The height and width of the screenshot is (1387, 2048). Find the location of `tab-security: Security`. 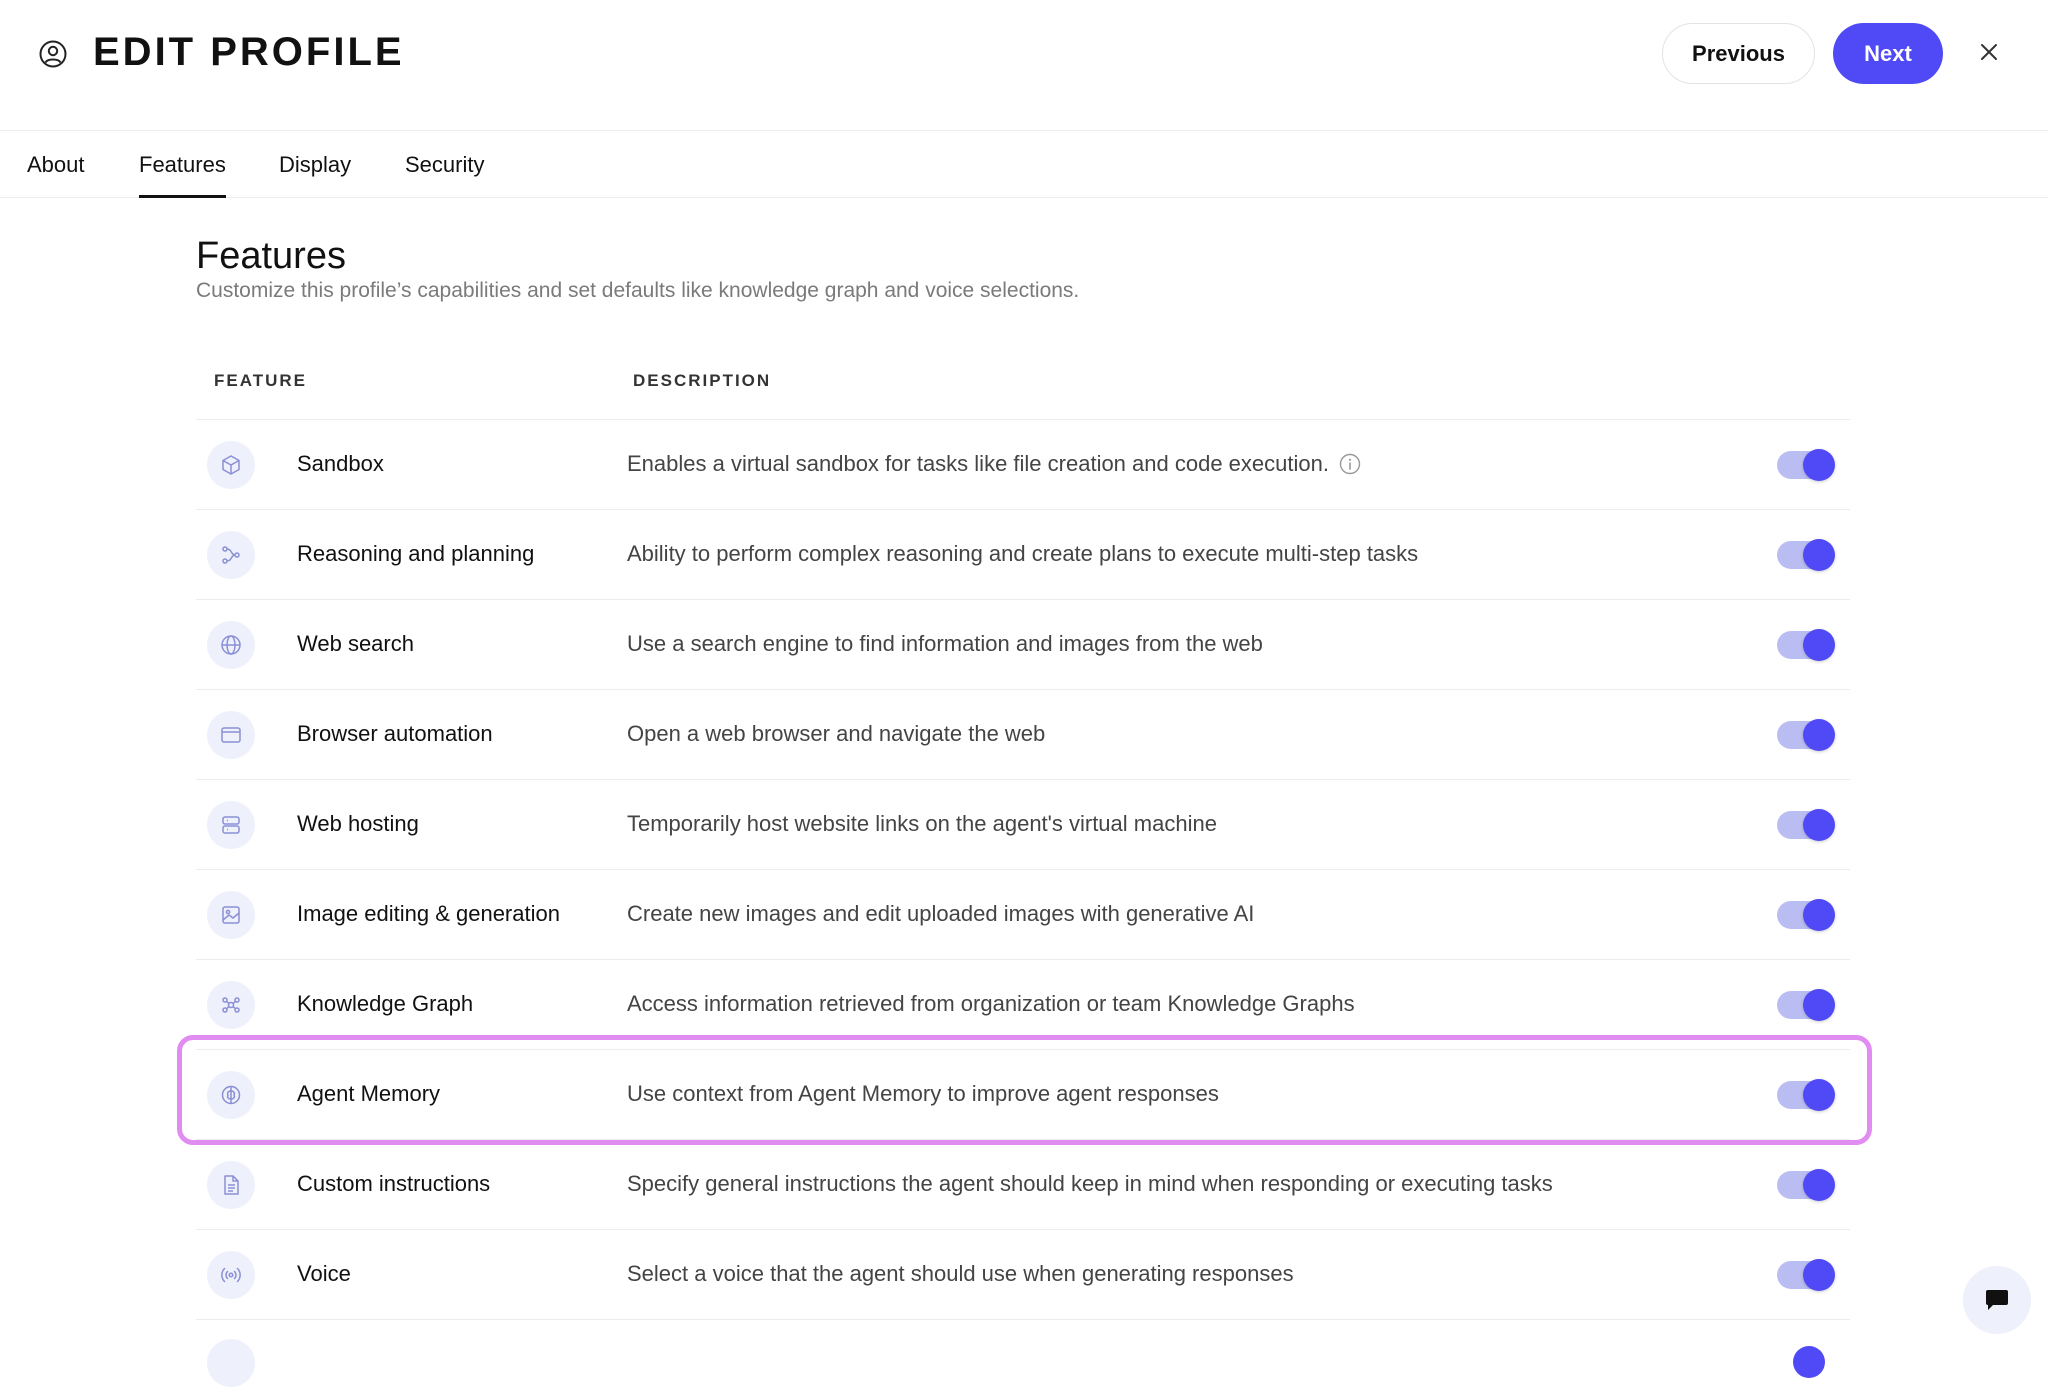

tab-security: Security is located at coordinates (444, 164).